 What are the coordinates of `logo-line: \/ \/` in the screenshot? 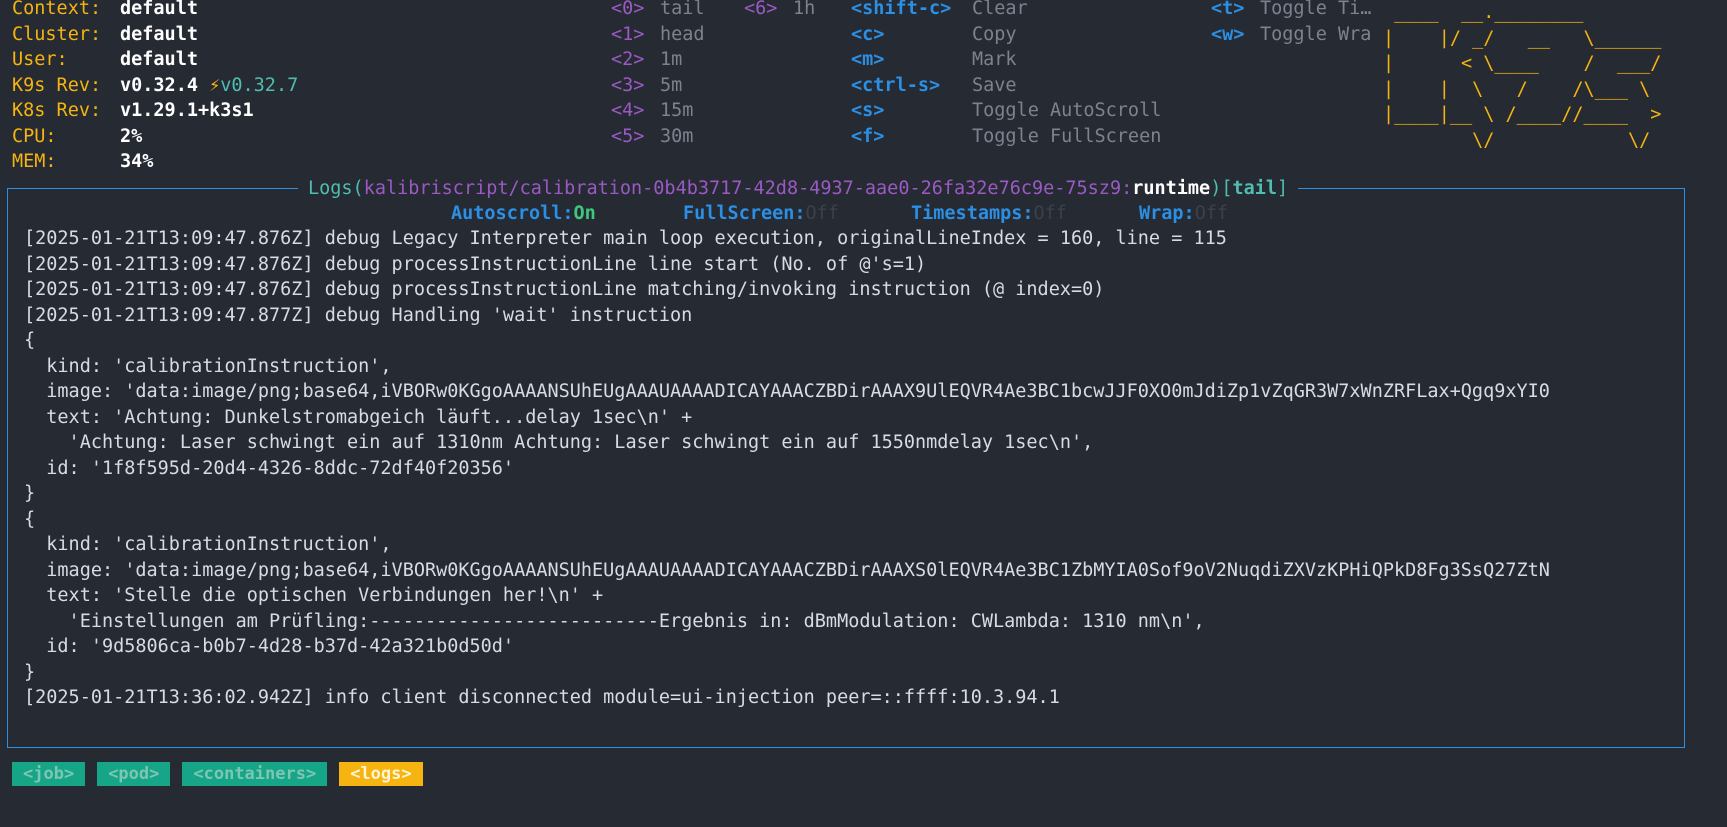 It's located at (1522, 140).